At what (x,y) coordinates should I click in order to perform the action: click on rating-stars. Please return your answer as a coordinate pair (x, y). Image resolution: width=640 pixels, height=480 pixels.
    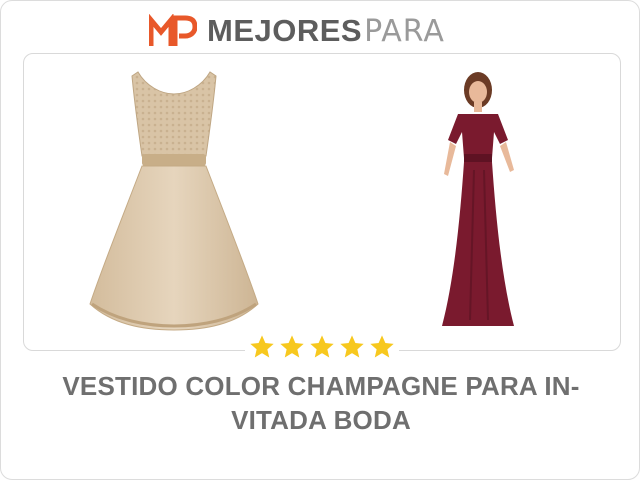
    Looking at the image, I should click on (322, 347).